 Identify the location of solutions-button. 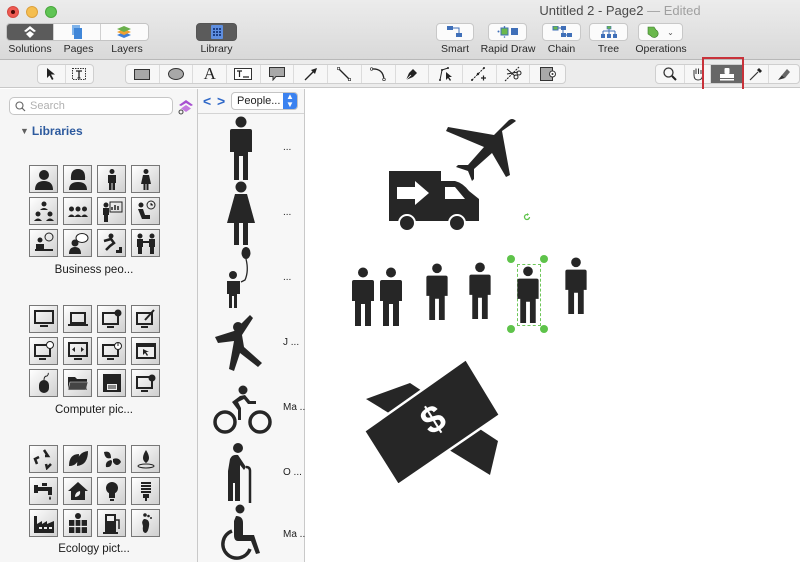
(31, 32).